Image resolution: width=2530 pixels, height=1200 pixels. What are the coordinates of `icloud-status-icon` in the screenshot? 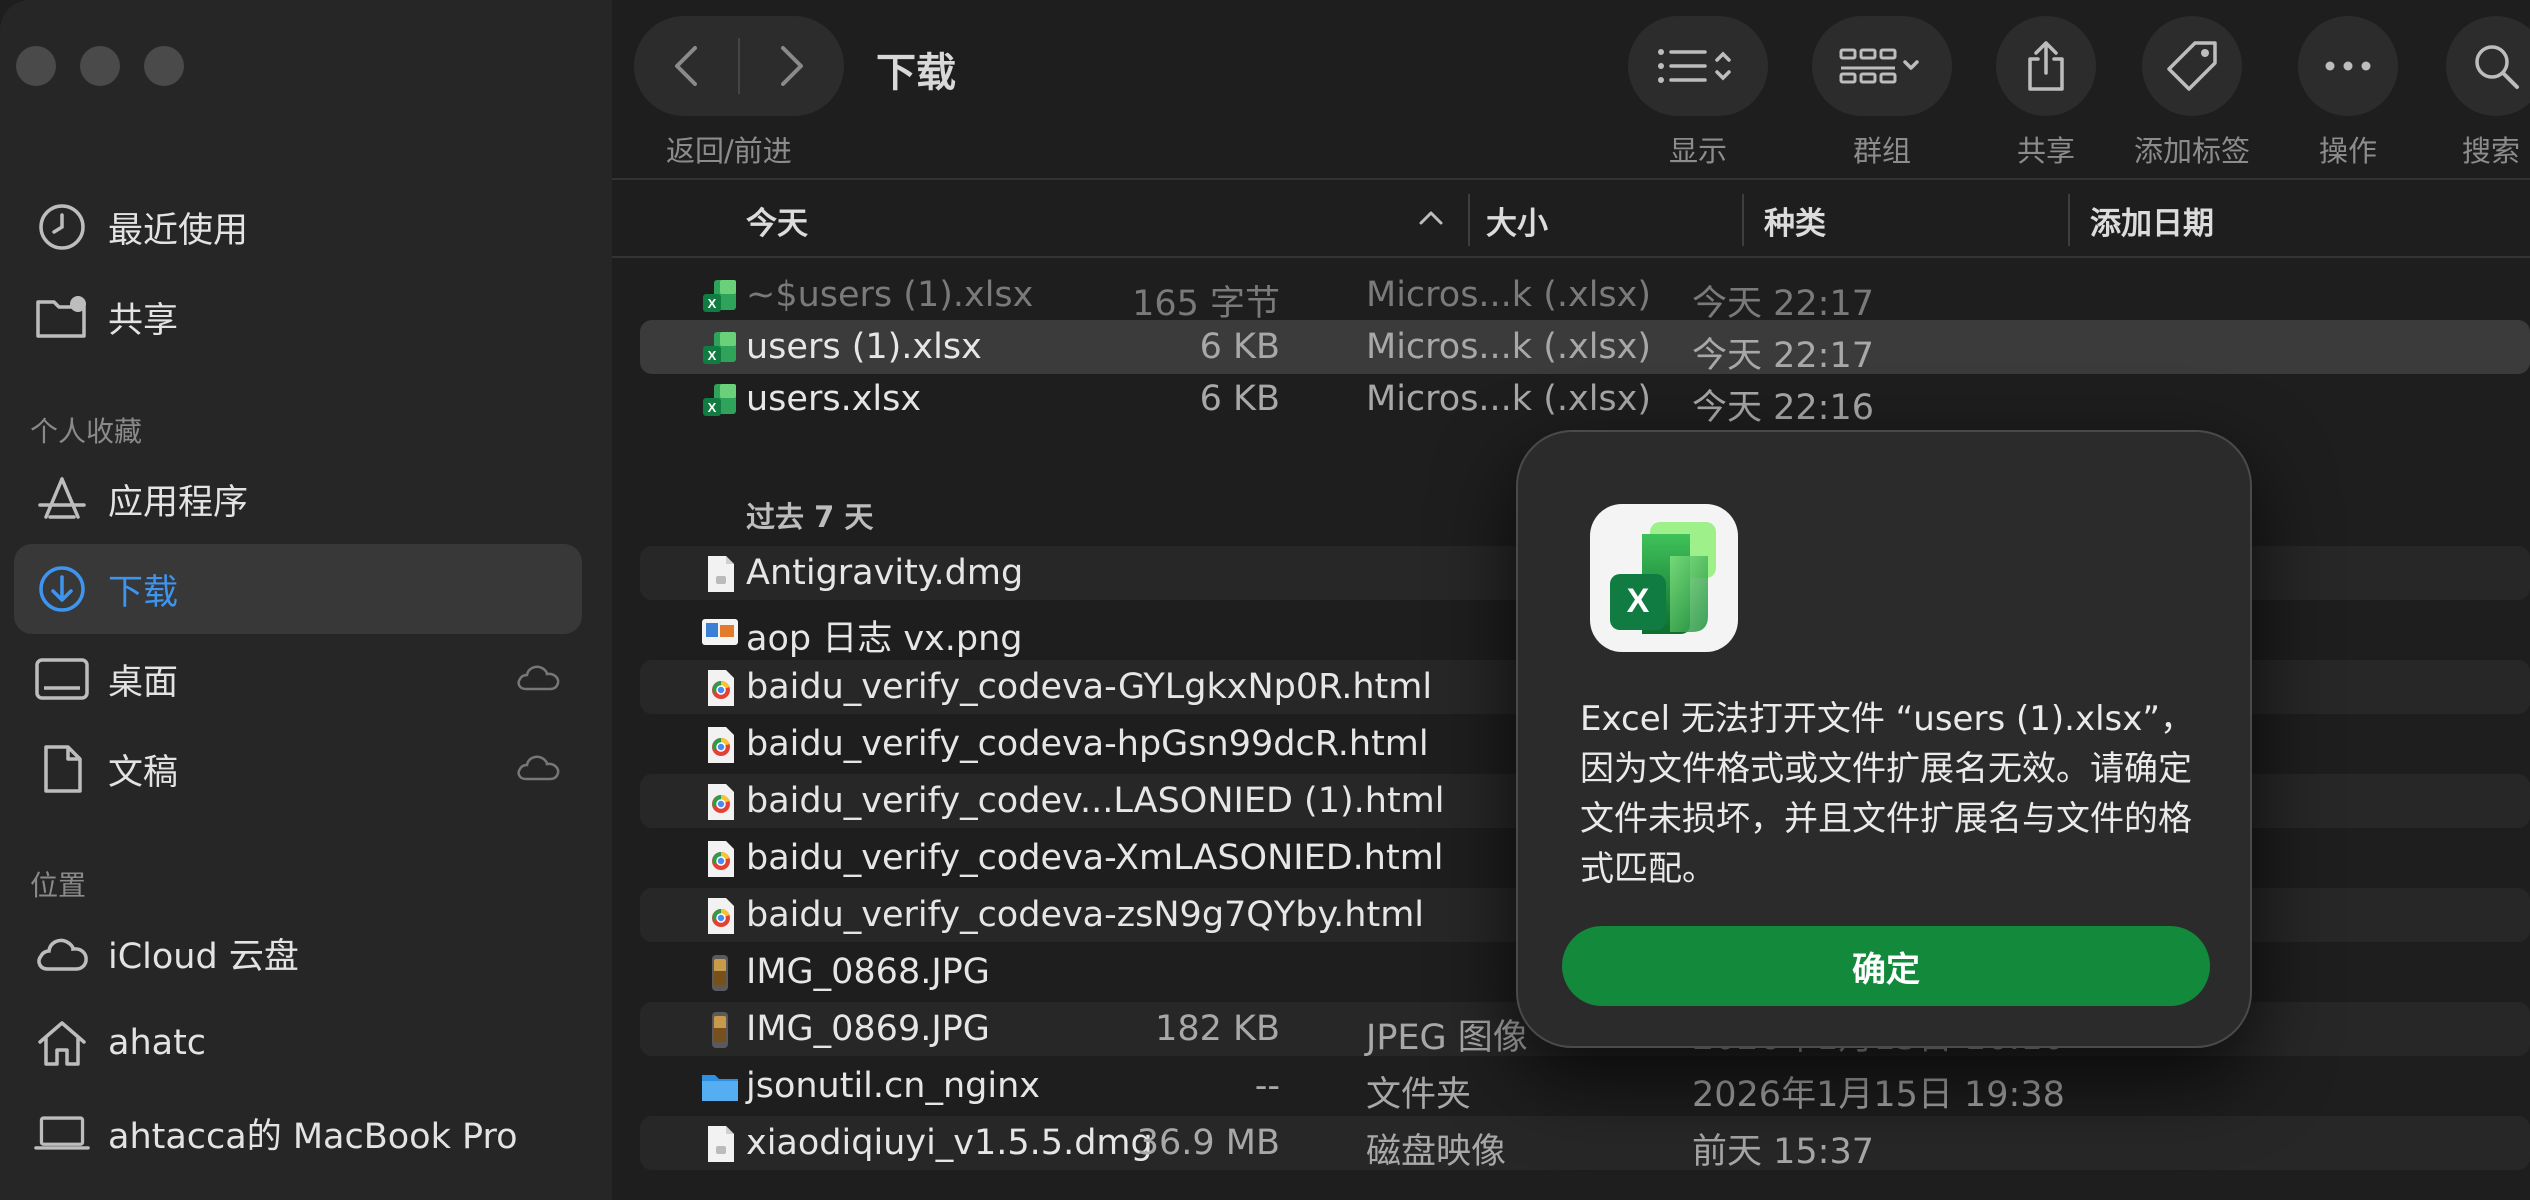 It's located at (538, 679).